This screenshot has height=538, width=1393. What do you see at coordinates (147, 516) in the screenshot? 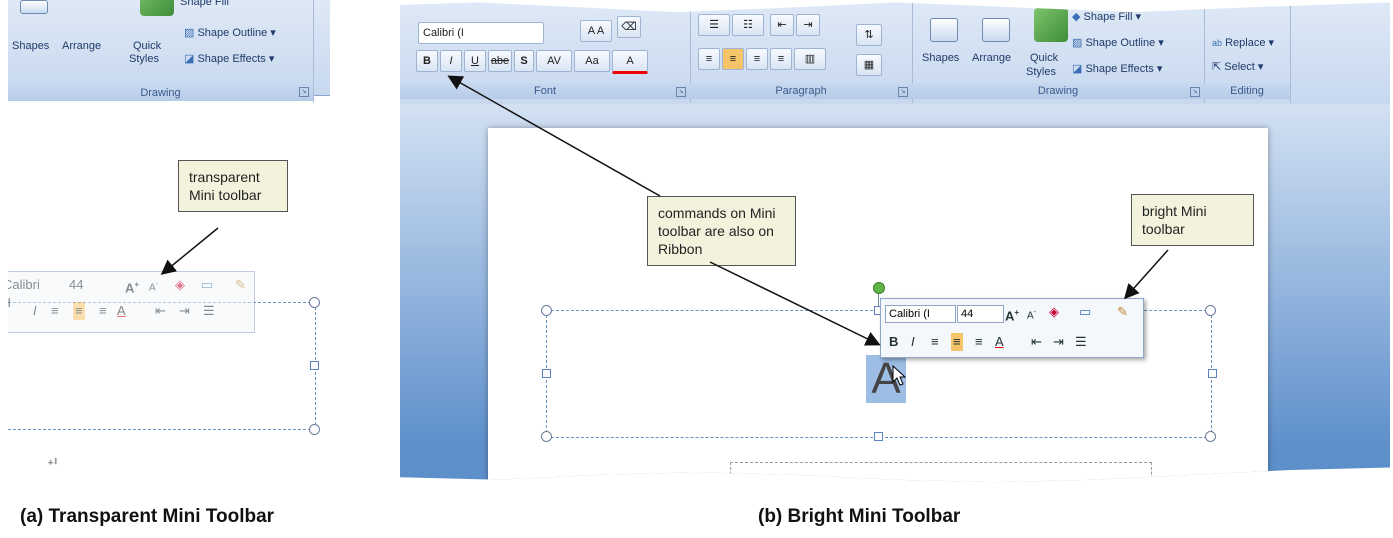
I see `caption-left: (a) Transparent Mini Toolbar` at bounding box center [147, 516].